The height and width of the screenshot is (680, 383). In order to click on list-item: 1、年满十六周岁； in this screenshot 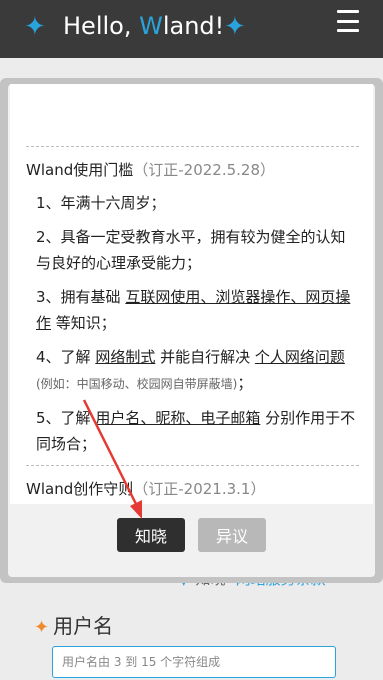, I will do `click(101, 203)`.